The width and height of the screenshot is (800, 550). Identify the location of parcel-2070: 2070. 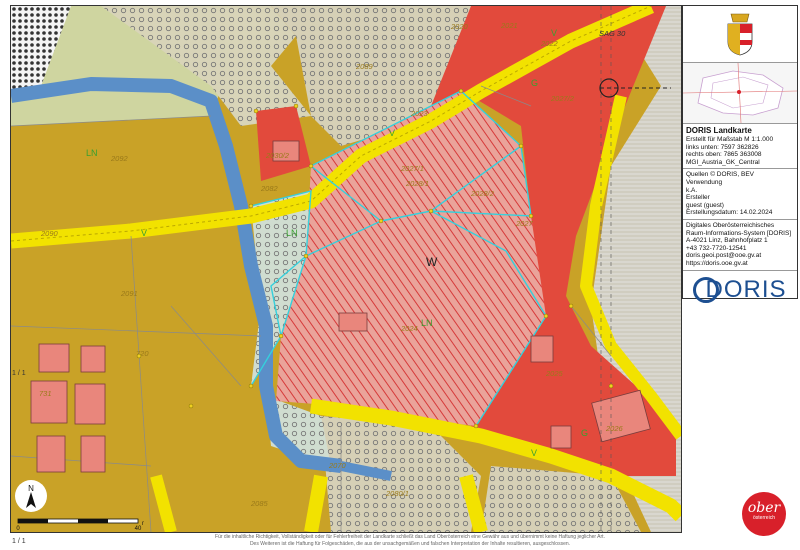
(337, 465).